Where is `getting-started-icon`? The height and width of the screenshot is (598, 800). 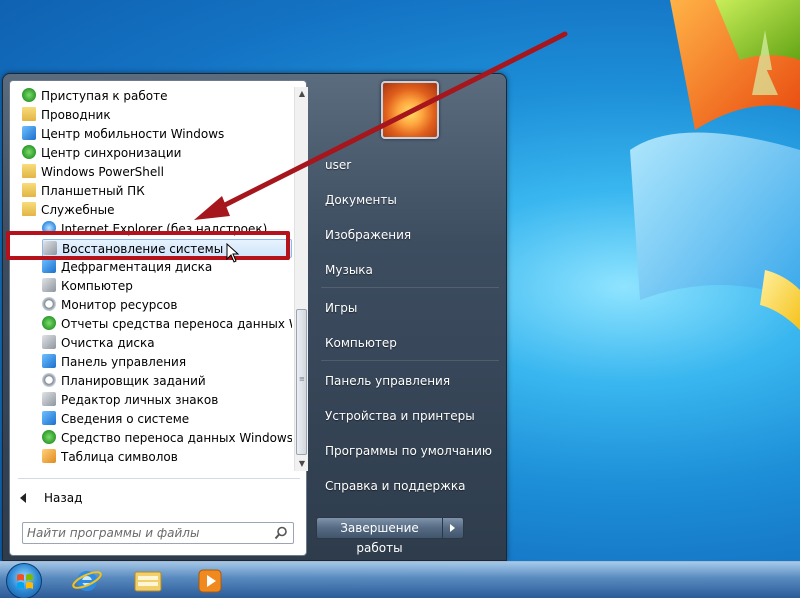
getting-started-icon is located at coordinates (29, 95).